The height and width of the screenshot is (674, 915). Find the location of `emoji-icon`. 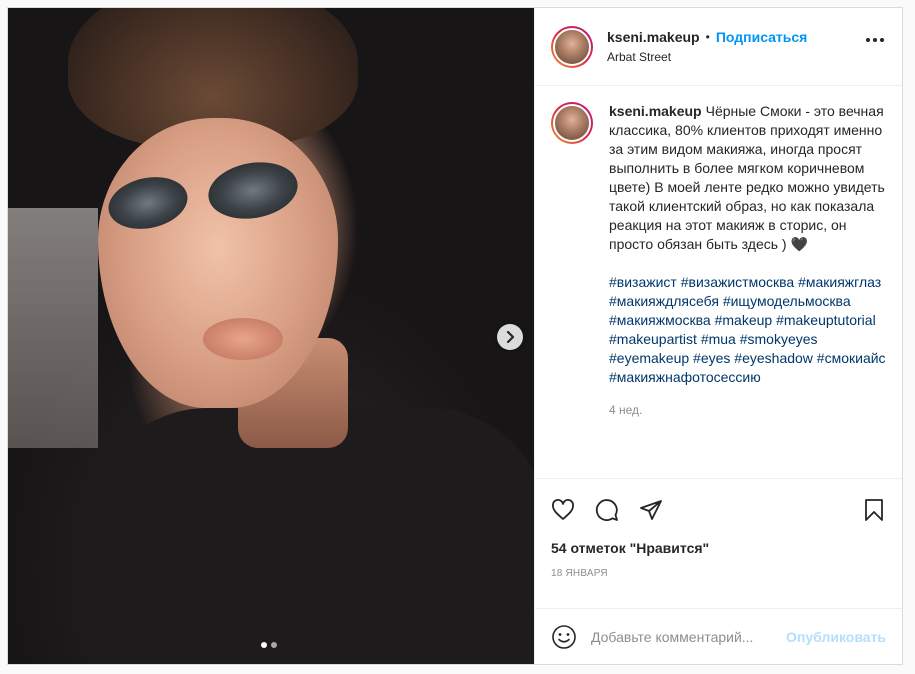

emoji-icon is located at coordinates (564, 637).